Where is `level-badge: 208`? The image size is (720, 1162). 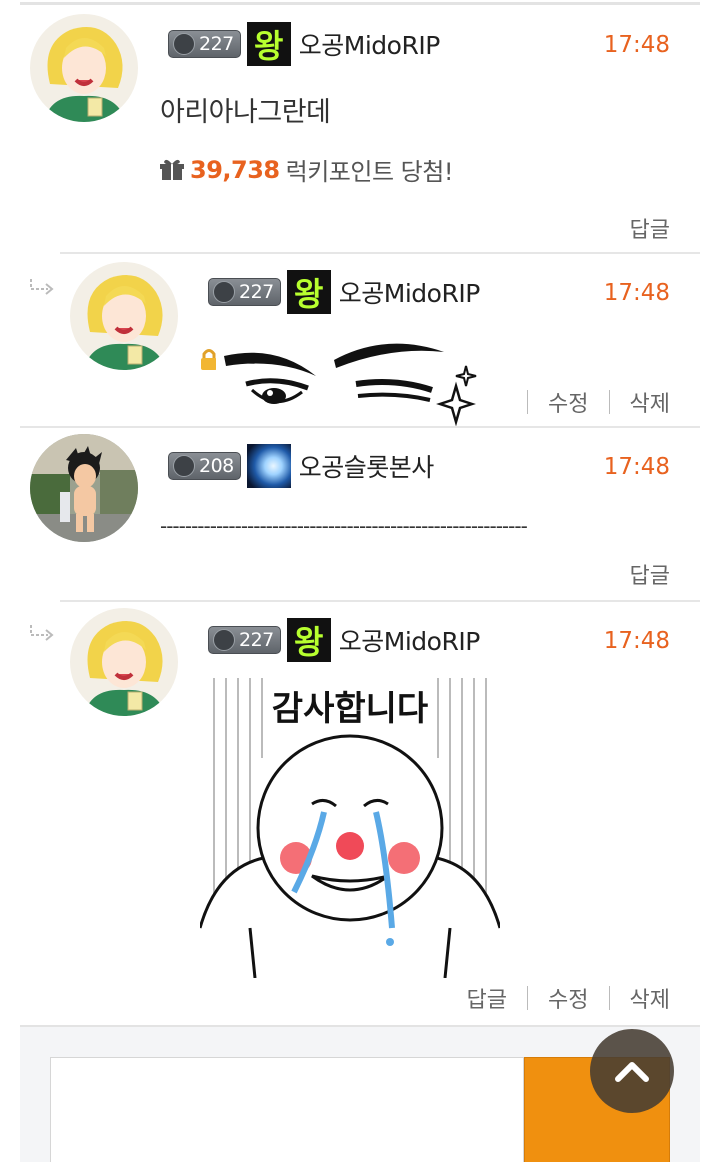
level-badge: 208 is located at coordinates (204, 466).